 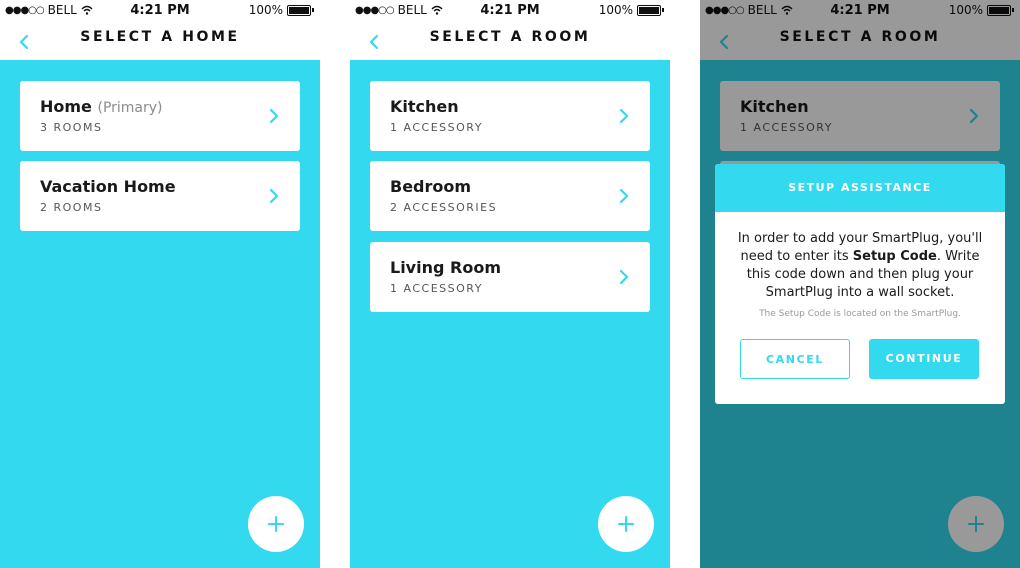 I want to click on room-name: Bedroom, so click(x=431, y=186).